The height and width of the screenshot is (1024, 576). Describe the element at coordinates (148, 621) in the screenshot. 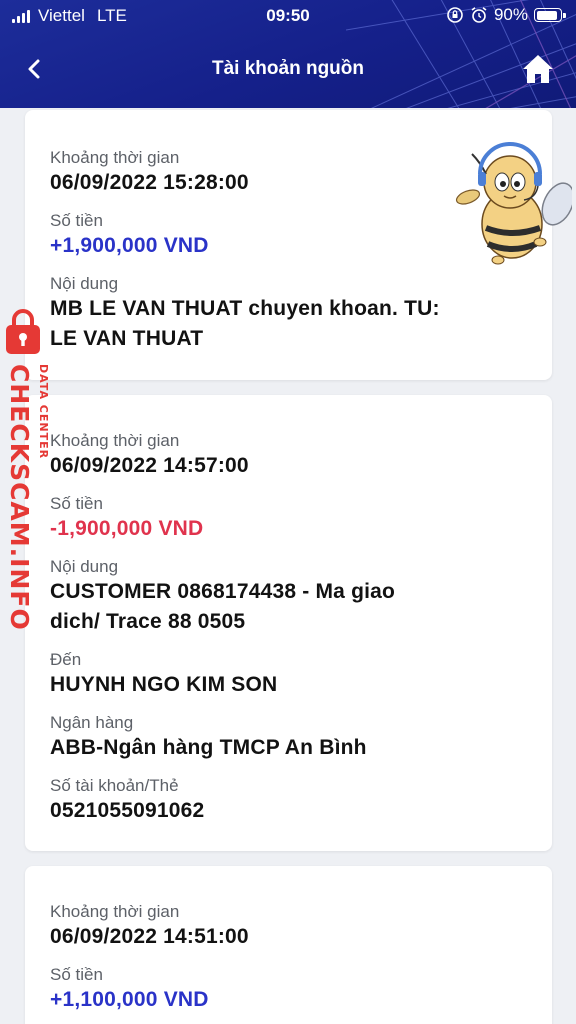

I see `content-value-line2: dich/ Trace 88 0505` at that location.